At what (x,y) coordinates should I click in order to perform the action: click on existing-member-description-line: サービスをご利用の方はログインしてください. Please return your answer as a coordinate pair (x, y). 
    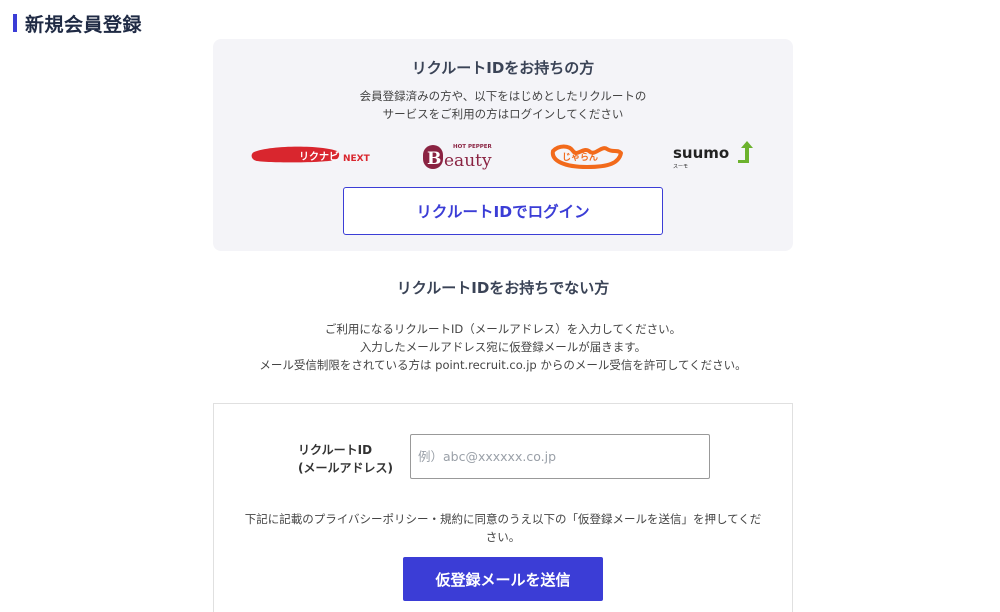
    Looking at the image, I should click on (503, 114).